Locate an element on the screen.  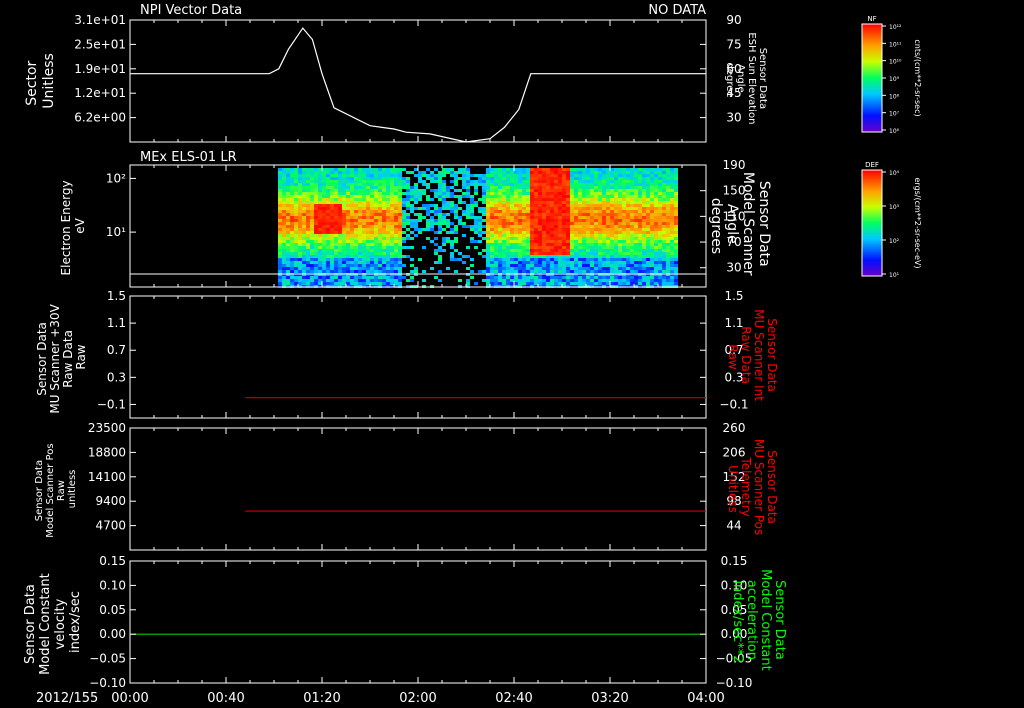
panel4-rlabel-line3: Telemetry is located at coordinates (746, 486).